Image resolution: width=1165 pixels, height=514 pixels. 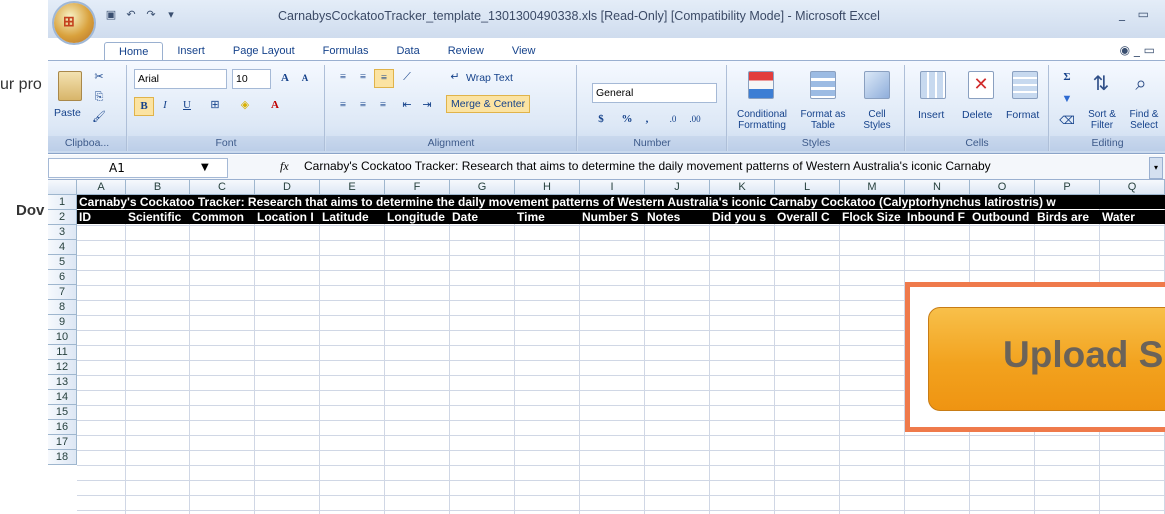 I want to click on cut-icon: ✂, so click(x=99, y=77).